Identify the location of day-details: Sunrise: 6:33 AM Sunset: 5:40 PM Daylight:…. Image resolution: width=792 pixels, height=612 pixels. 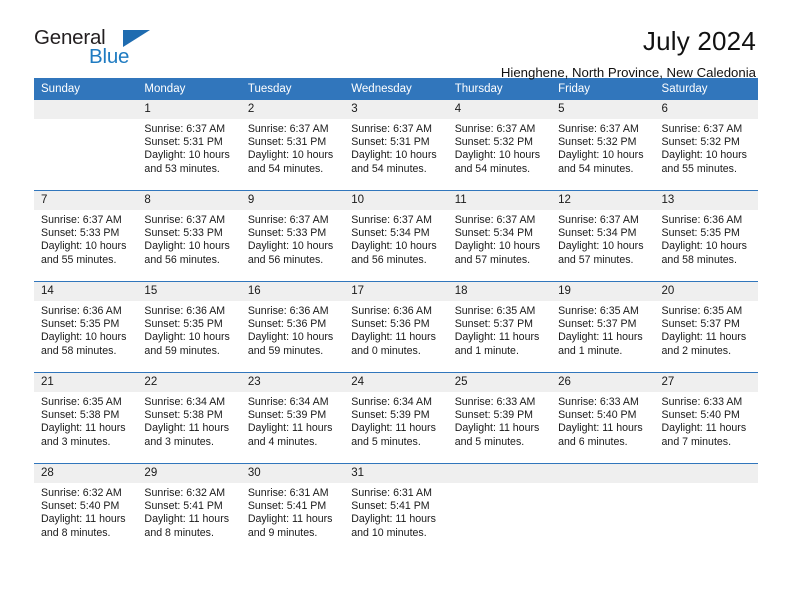
(706, 420).